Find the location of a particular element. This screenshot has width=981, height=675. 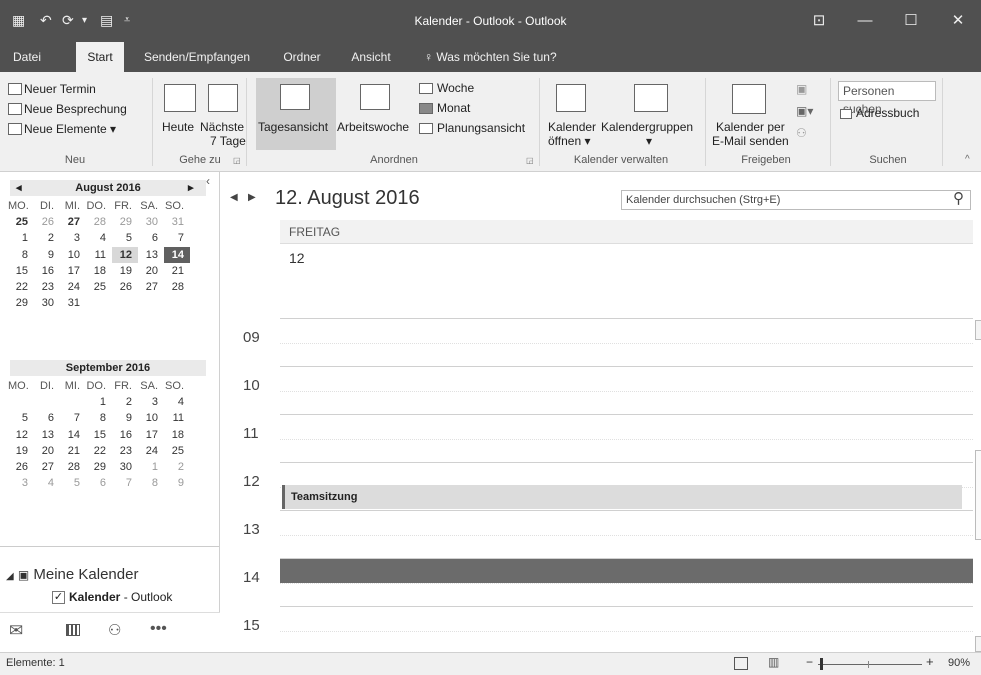

undo-icon: ↶ is located at coordinates (46, 20).